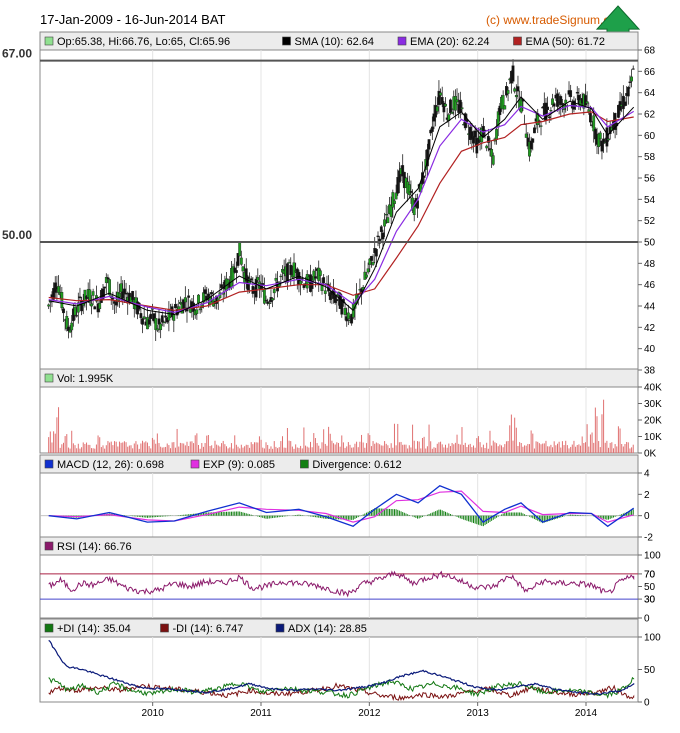  Describe the element at coordinates (339, 420) in the screenshot. I see `volume-plot-area` at that location.